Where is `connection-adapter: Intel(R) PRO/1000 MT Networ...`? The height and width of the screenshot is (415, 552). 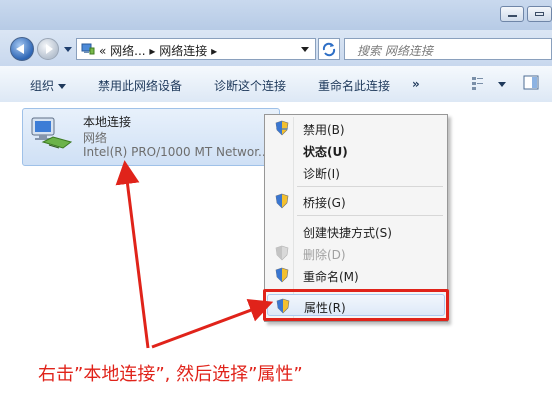 connection-adapter: Intel(R) PRO/1000 MT Networ... is located at coordinates (176, 152).